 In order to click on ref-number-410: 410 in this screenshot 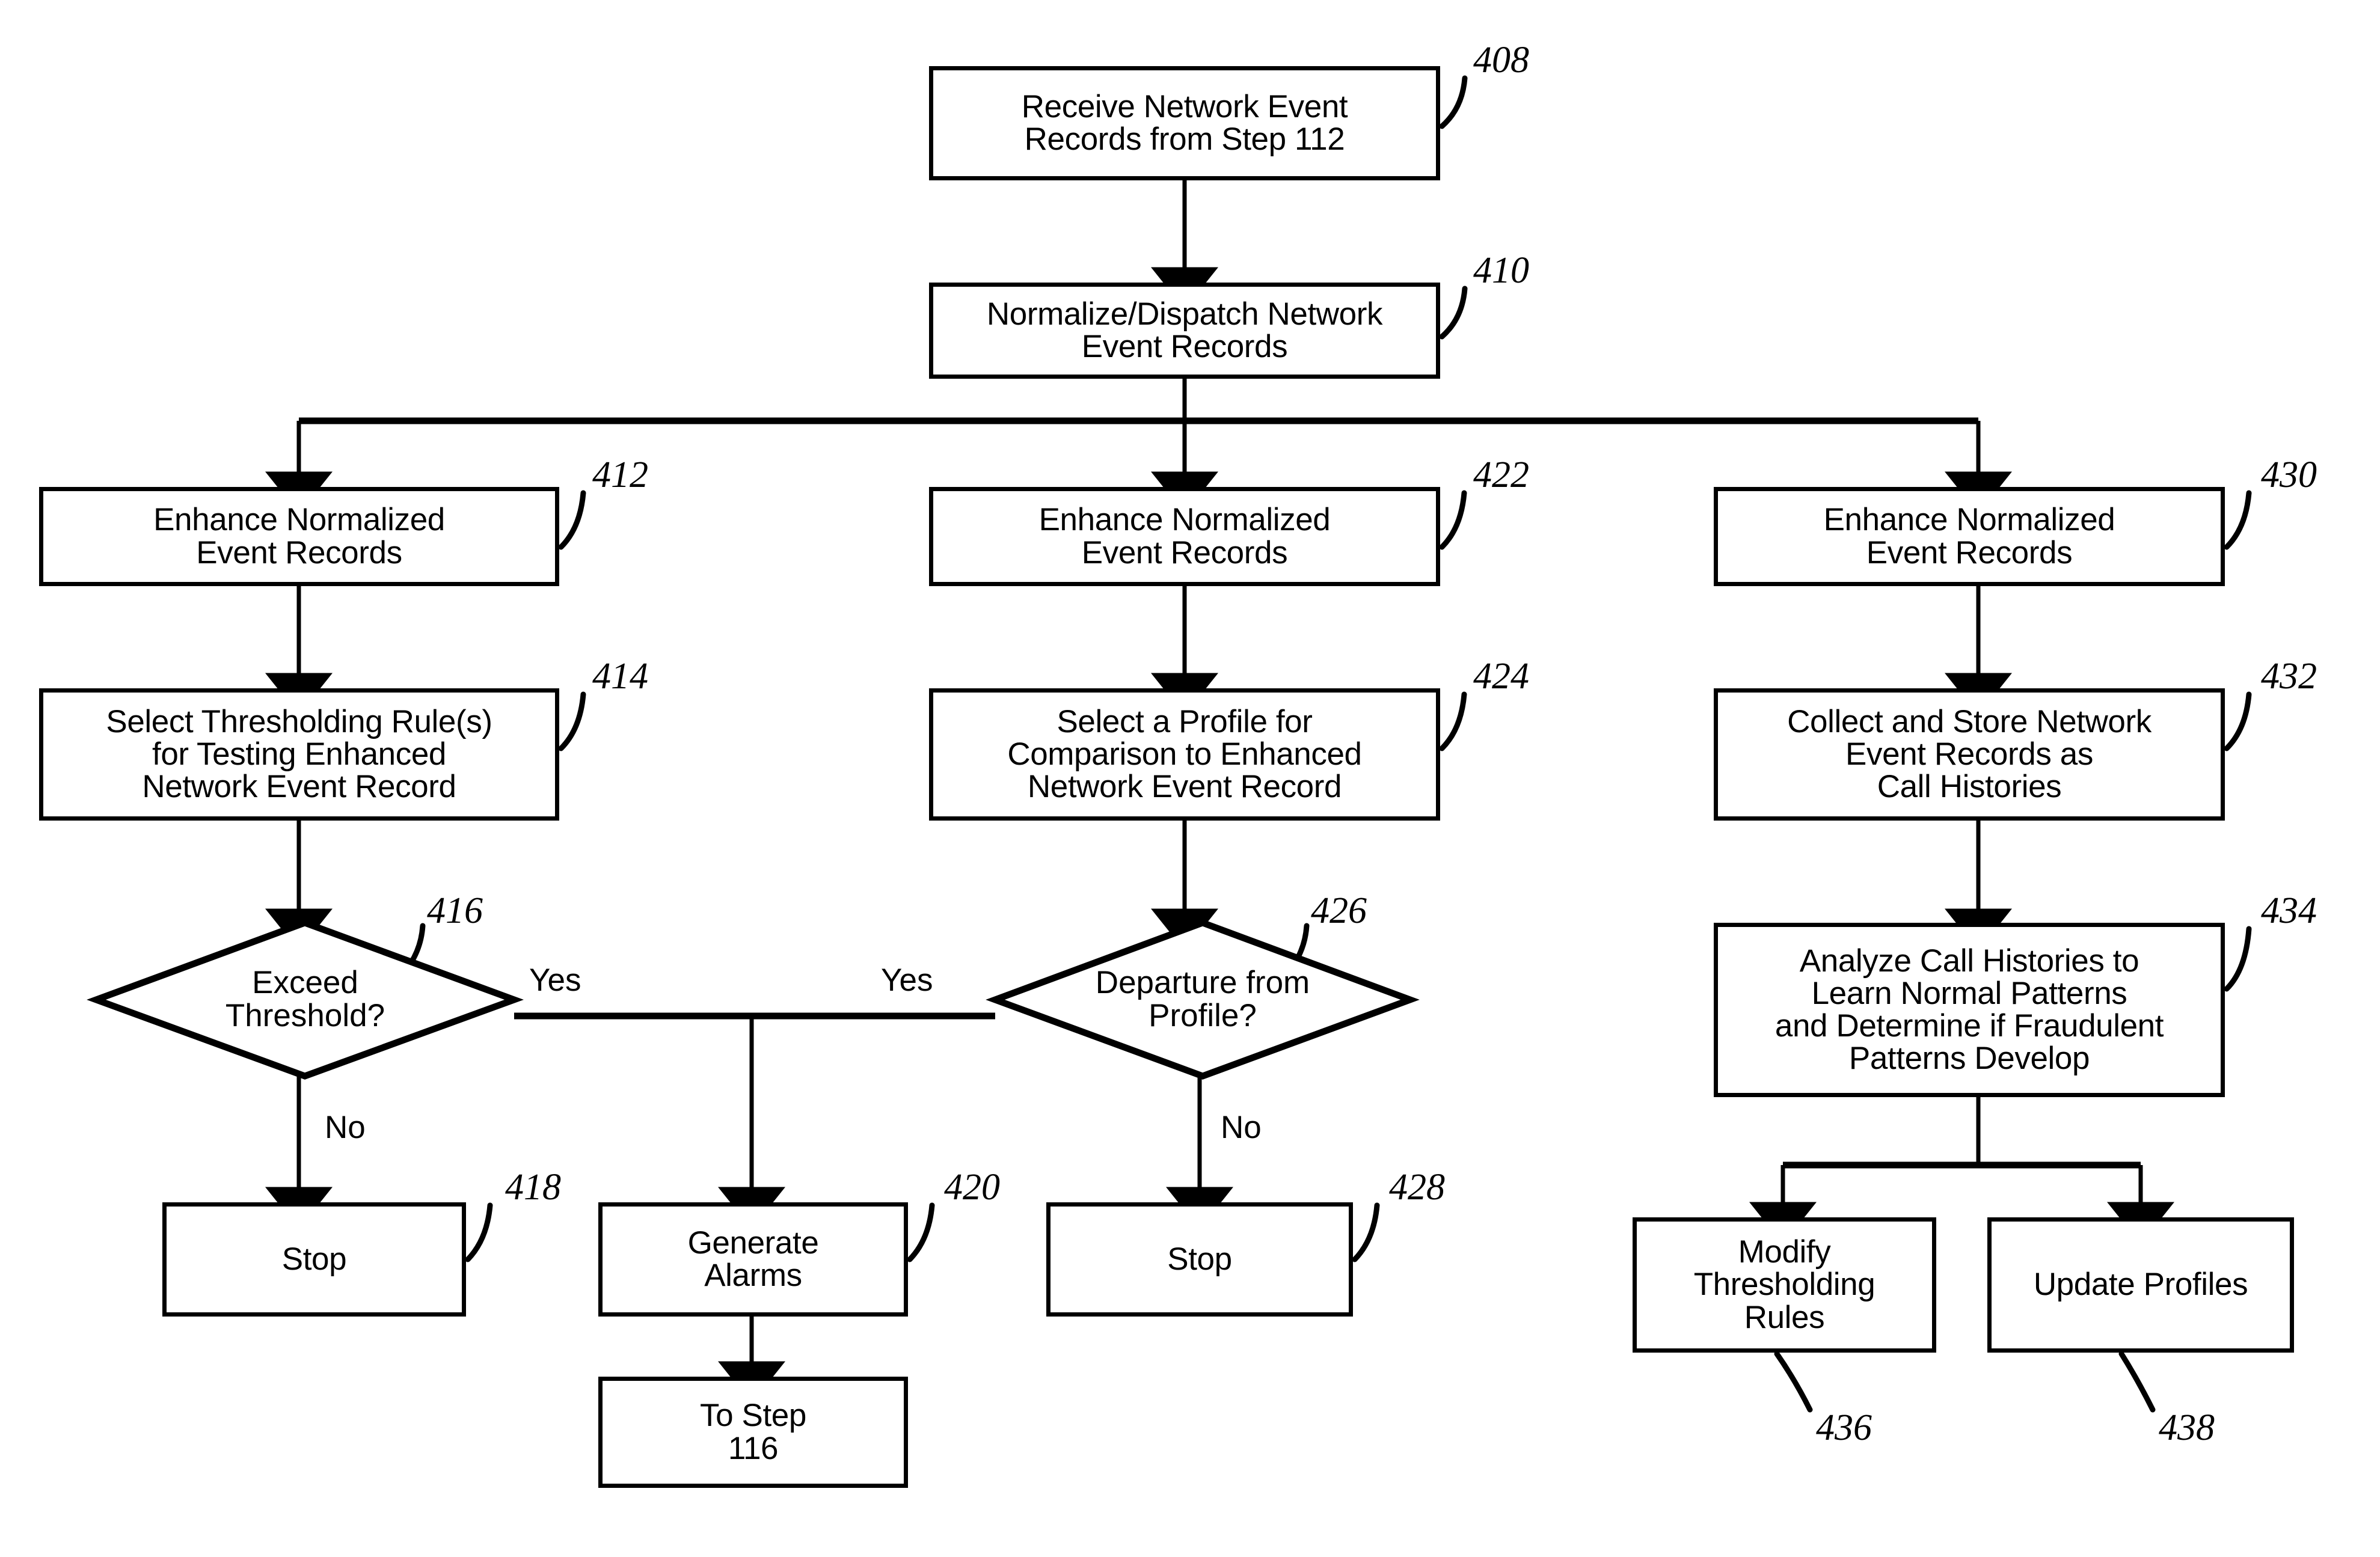, I will do `click(1501, 270)`.